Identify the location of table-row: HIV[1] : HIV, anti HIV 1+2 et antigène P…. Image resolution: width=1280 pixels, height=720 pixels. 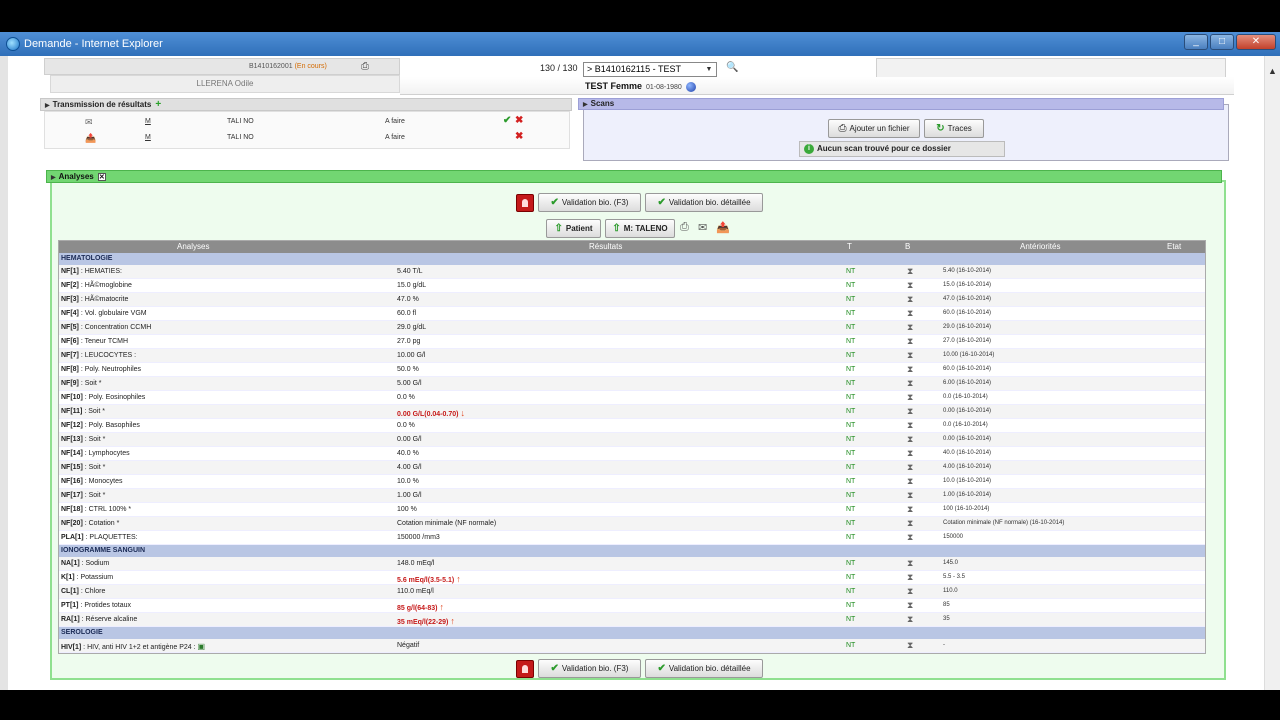
(632, 646).